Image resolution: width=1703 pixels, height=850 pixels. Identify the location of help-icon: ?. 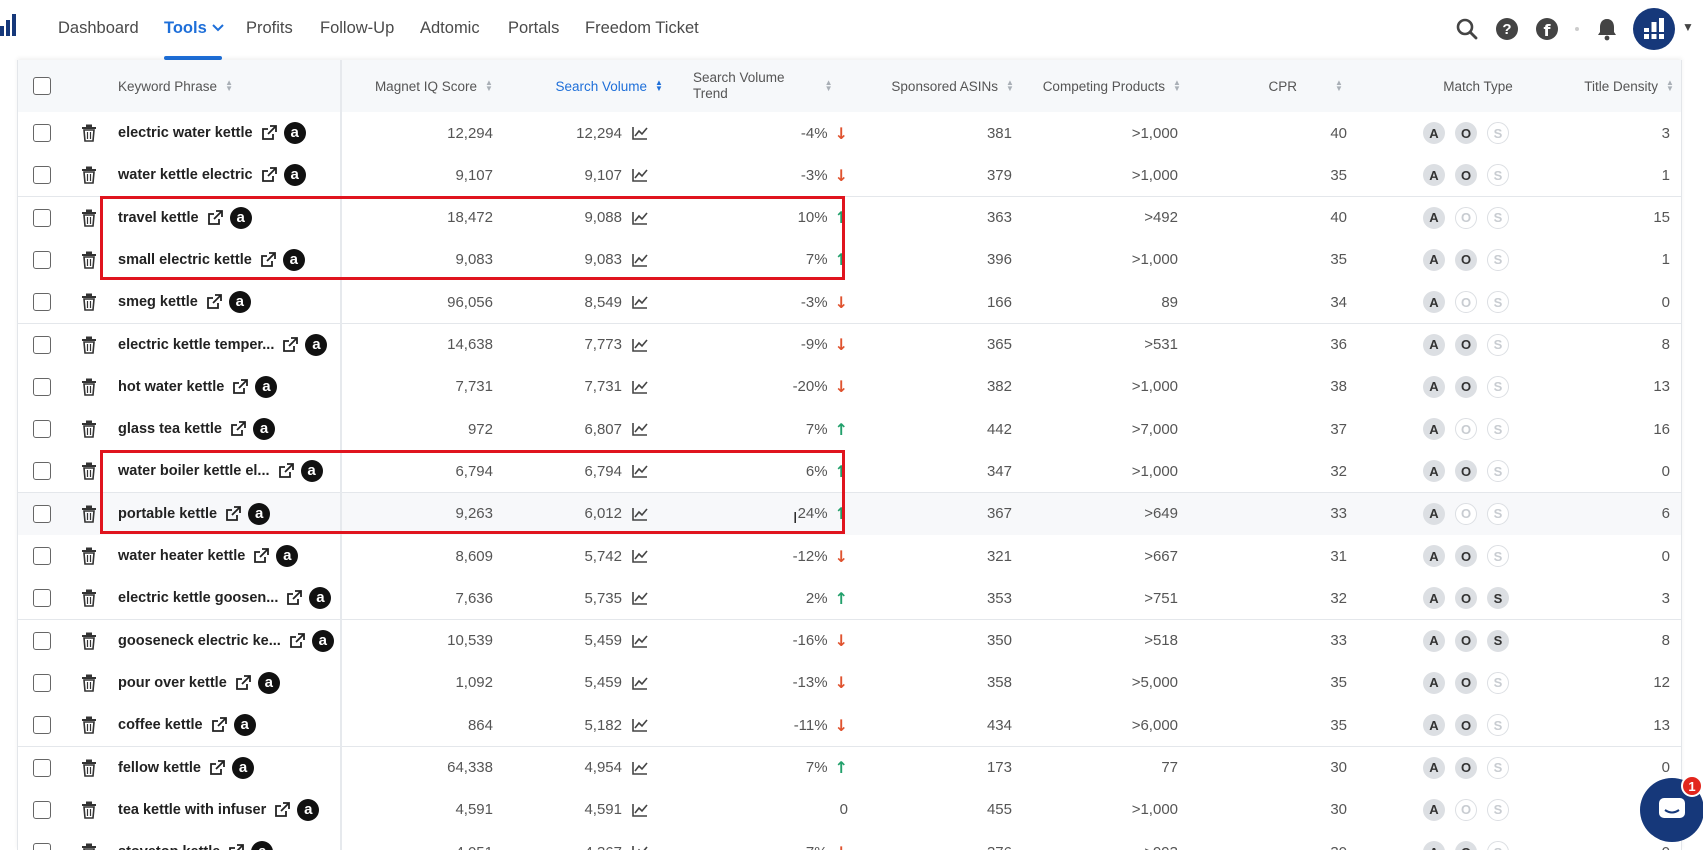
(1507, 29).